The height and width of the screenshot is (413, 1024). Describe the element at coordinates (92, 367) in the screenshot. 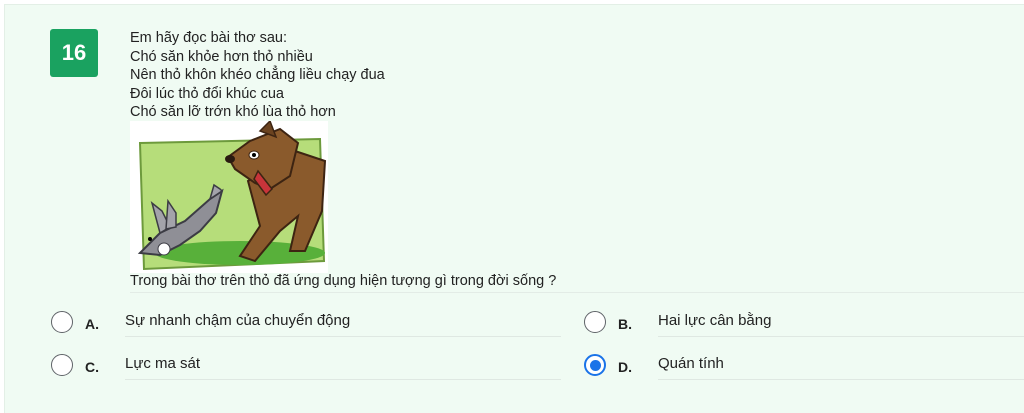

I see `option-letter: C.` at that location.